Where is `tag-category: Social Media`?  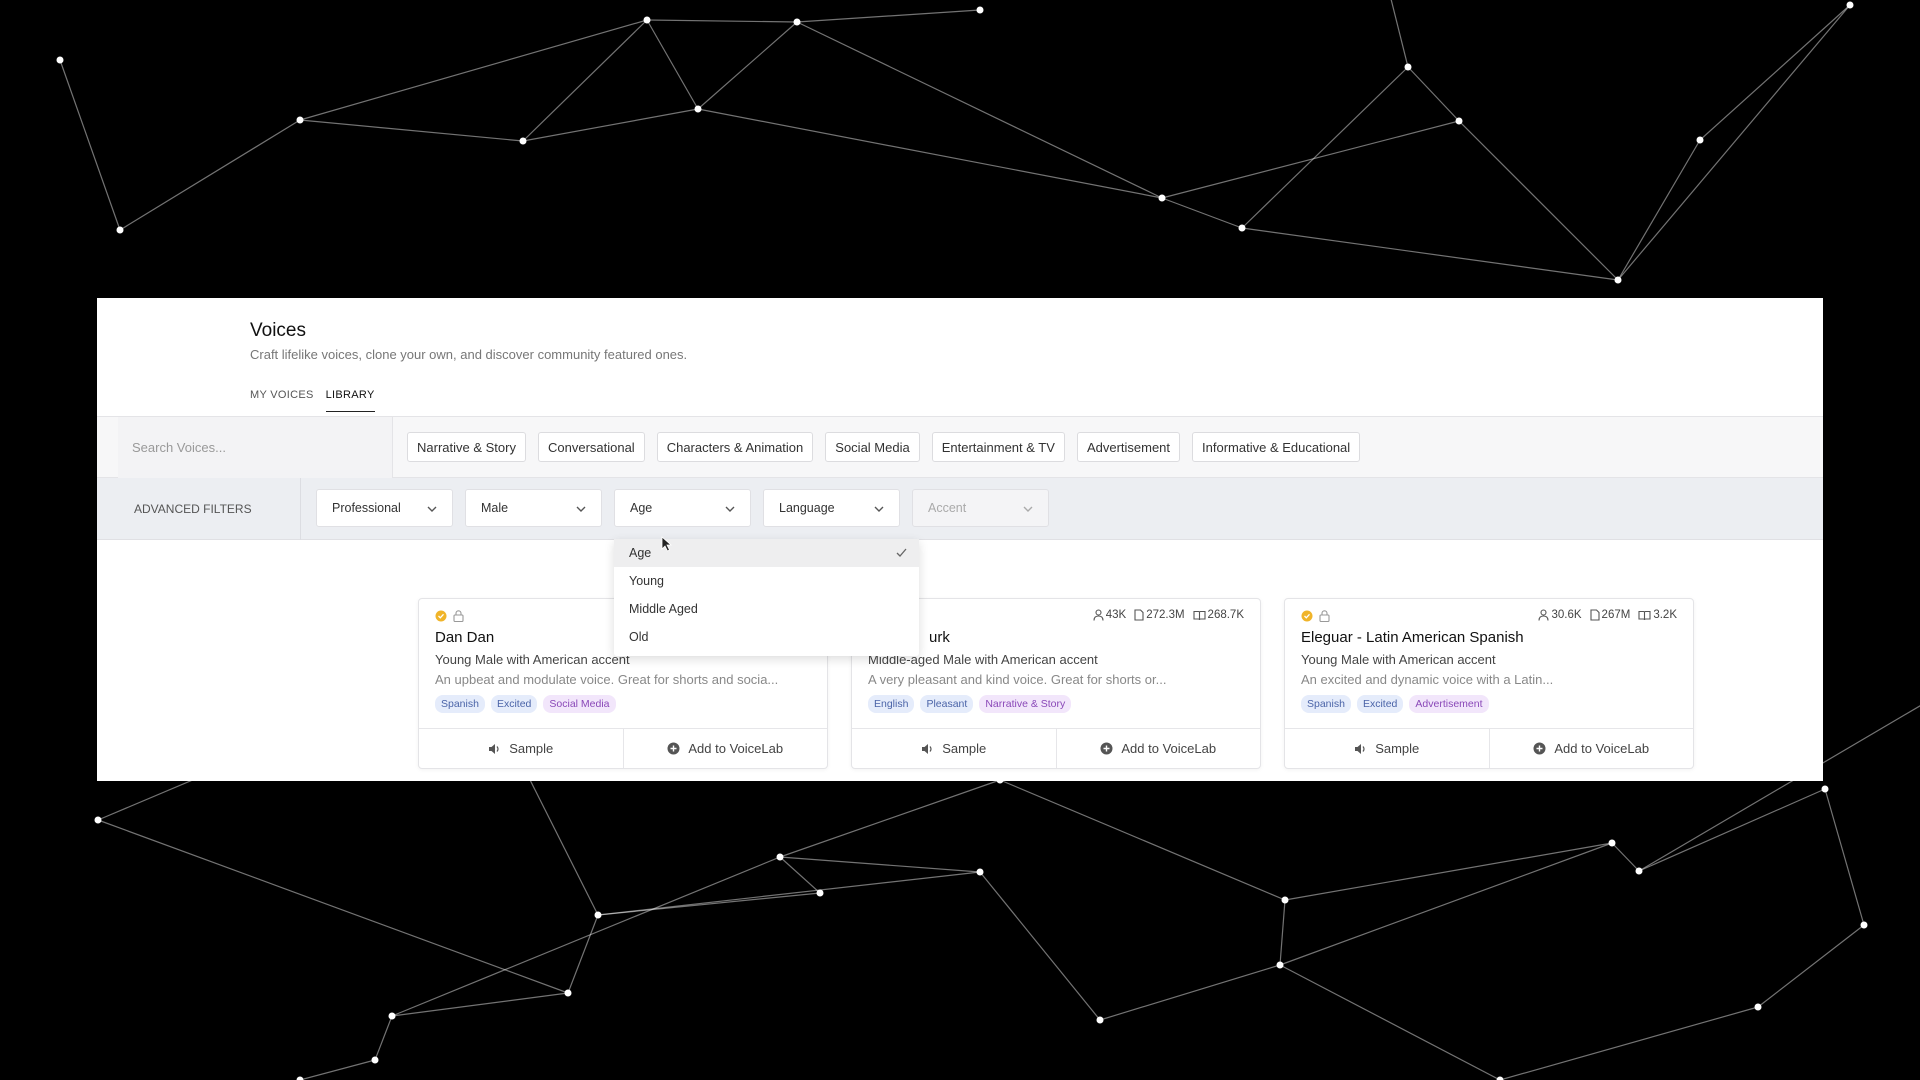
tag-category: Social Media is located at coordinates (579, 704).